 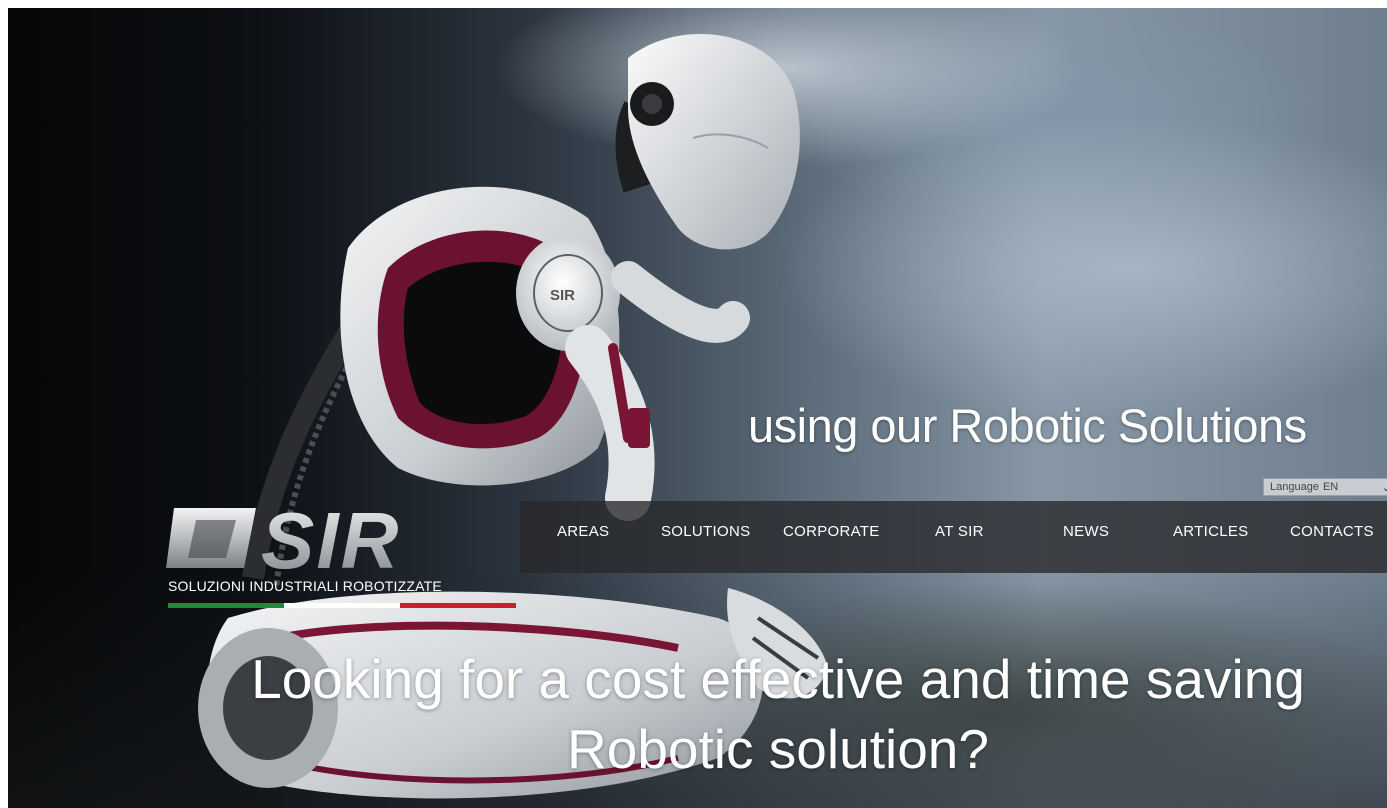 What do you see at coordinates (1027, 425) in the screenshot?
I see `hero-tagline: using our Robotic Solutions` at bounding box center [1027, 425].